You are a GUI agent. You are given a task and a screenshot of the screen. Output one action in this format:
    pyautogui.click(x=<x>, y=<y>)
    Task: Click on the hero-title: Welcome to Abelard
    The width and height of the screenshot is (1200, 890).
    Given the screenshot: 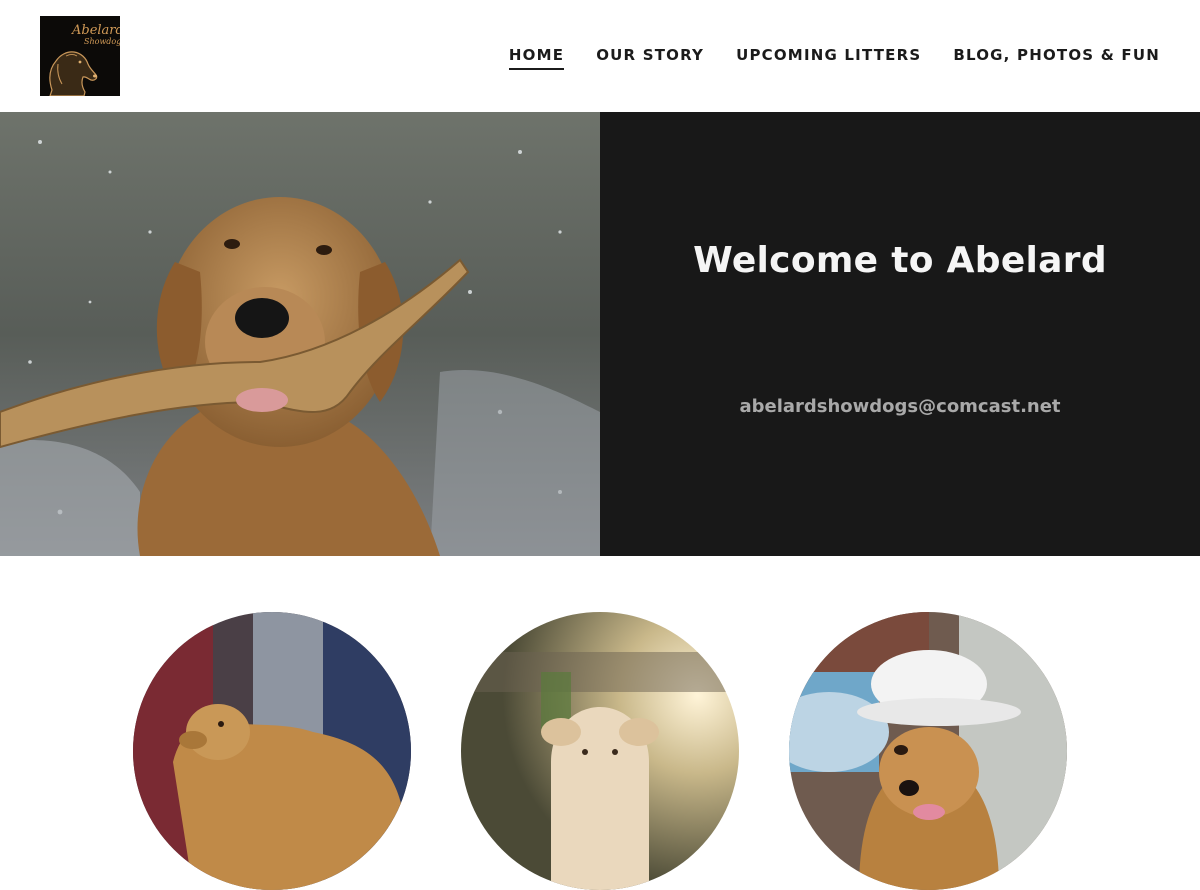 What is the action you would take?
    pyautogui.click(x=900, y=260)
    